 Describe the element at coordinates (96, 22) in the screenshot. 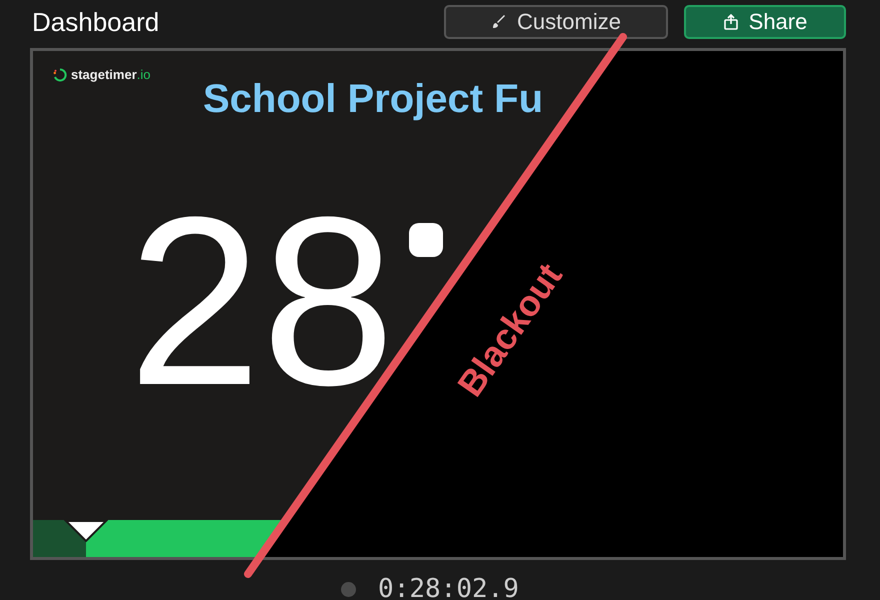

I see `page-title: Dashboard` at that location.